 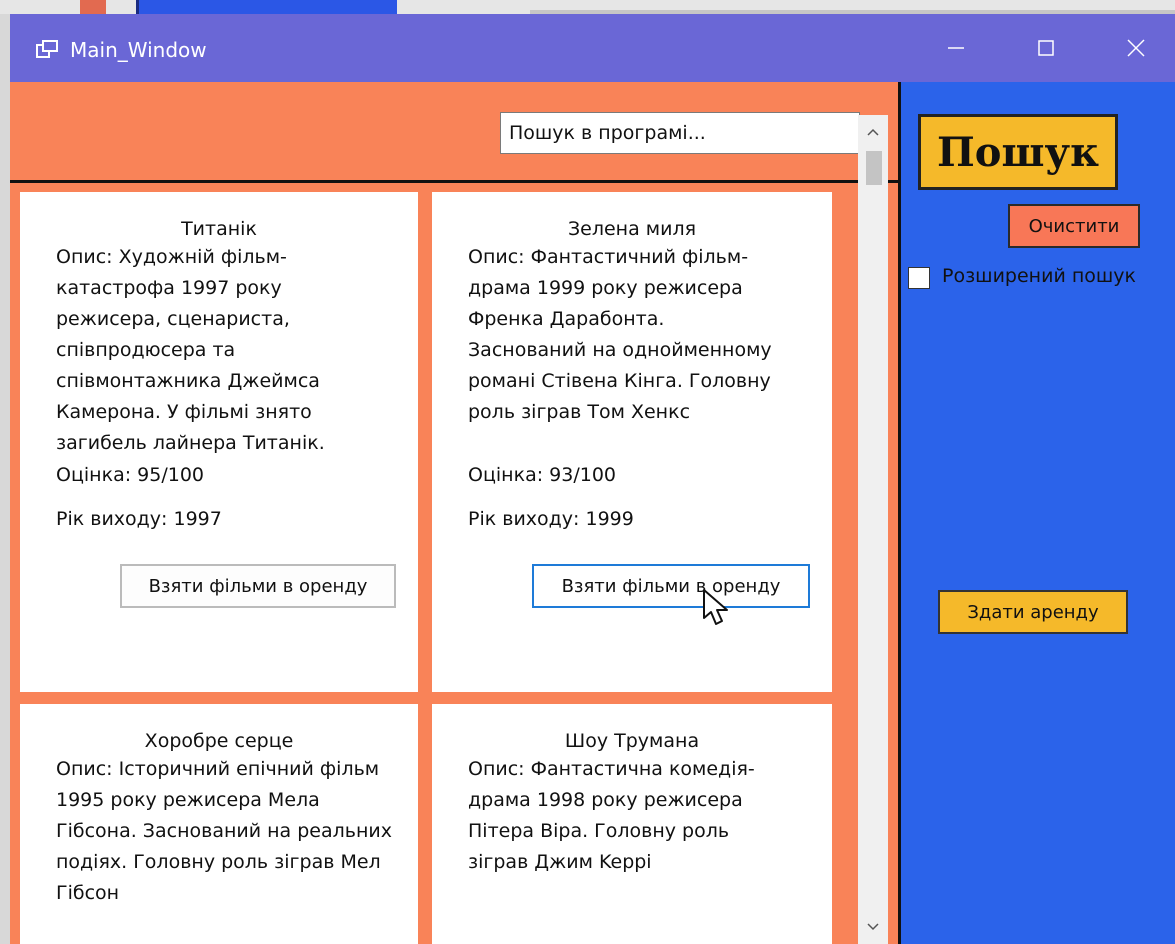 I want to click on close-button, so click(x=1136, y=48).